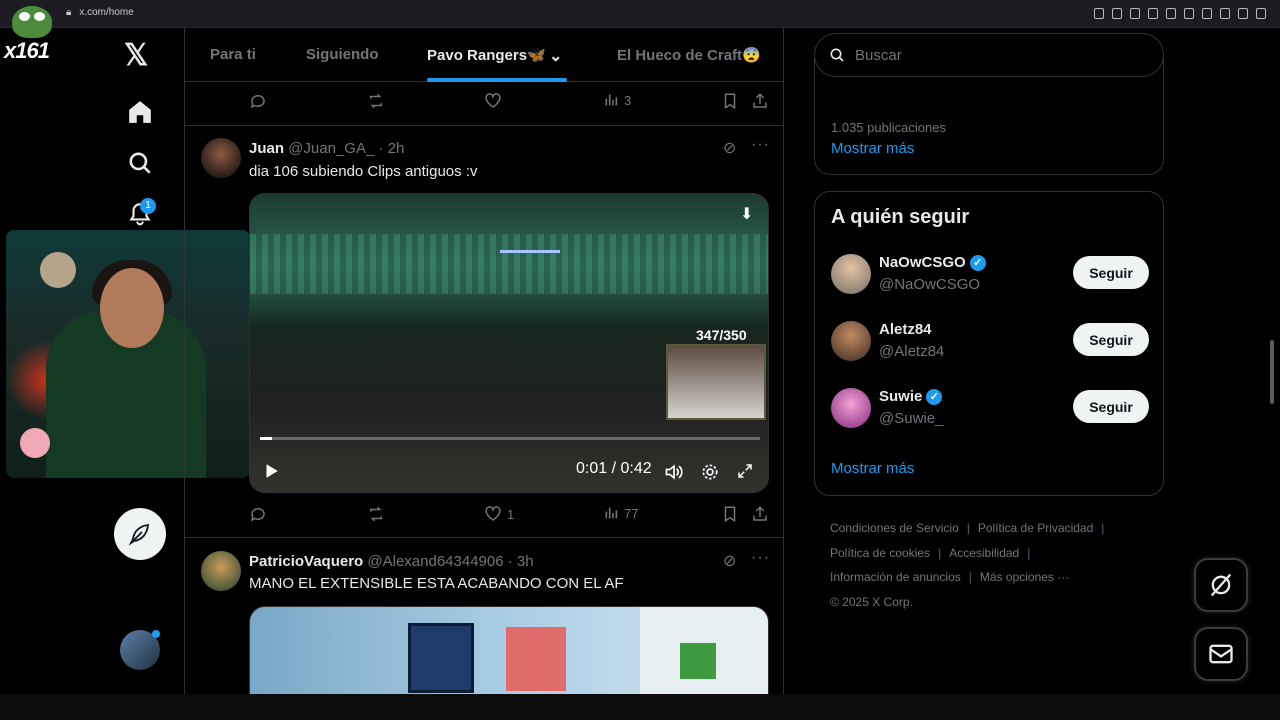 The height and width of the screenshot is (720, 1280). What do you see at coordinates (990, 410) in the screenshot?
I see `follow-suggestion: Suwie ✓ @Suwie_ Seguir` at bounding box center [990, 410].